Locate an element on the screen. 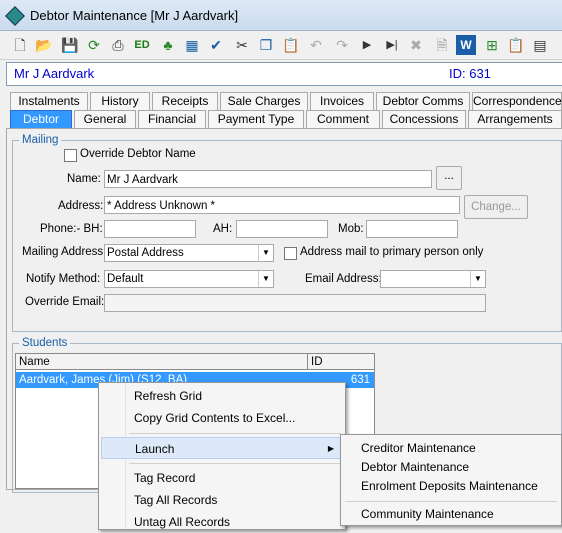 This screenshot has width=562, height=533. mailing-address-value: Postal Address is located at coordinates (145, 253).